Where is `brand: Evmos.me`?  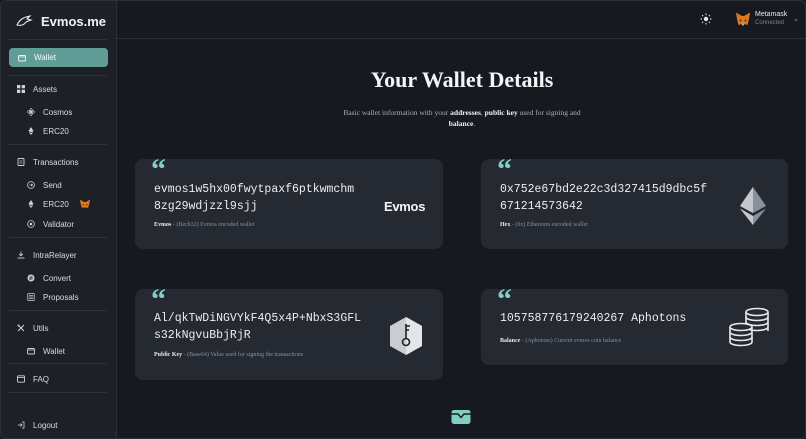 brand: Evmos.me is located at coordinates (60, 21).